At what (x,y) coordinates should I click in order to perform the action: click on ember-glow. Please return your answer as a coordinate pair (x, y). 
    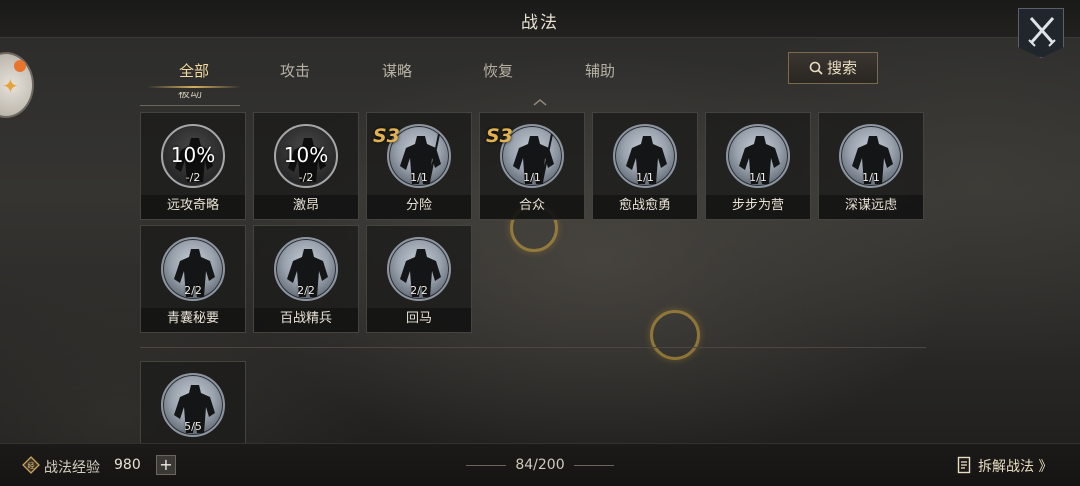
    Looking at the image, I should click on (675, 335).